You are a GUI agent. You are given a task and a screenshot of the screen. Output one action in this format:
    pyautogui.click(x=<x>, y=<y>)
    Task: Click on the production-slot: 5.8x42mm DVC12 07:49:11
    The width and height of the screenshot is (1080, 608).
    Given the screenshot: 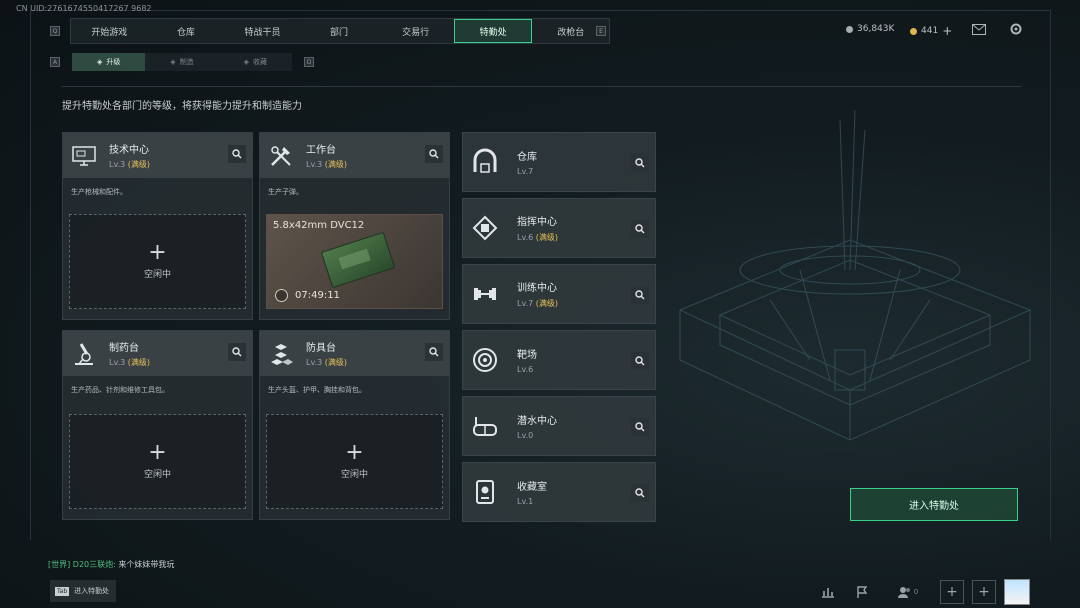 What is the action you would take?
    pyautogui.click(x=354, y=261)
    